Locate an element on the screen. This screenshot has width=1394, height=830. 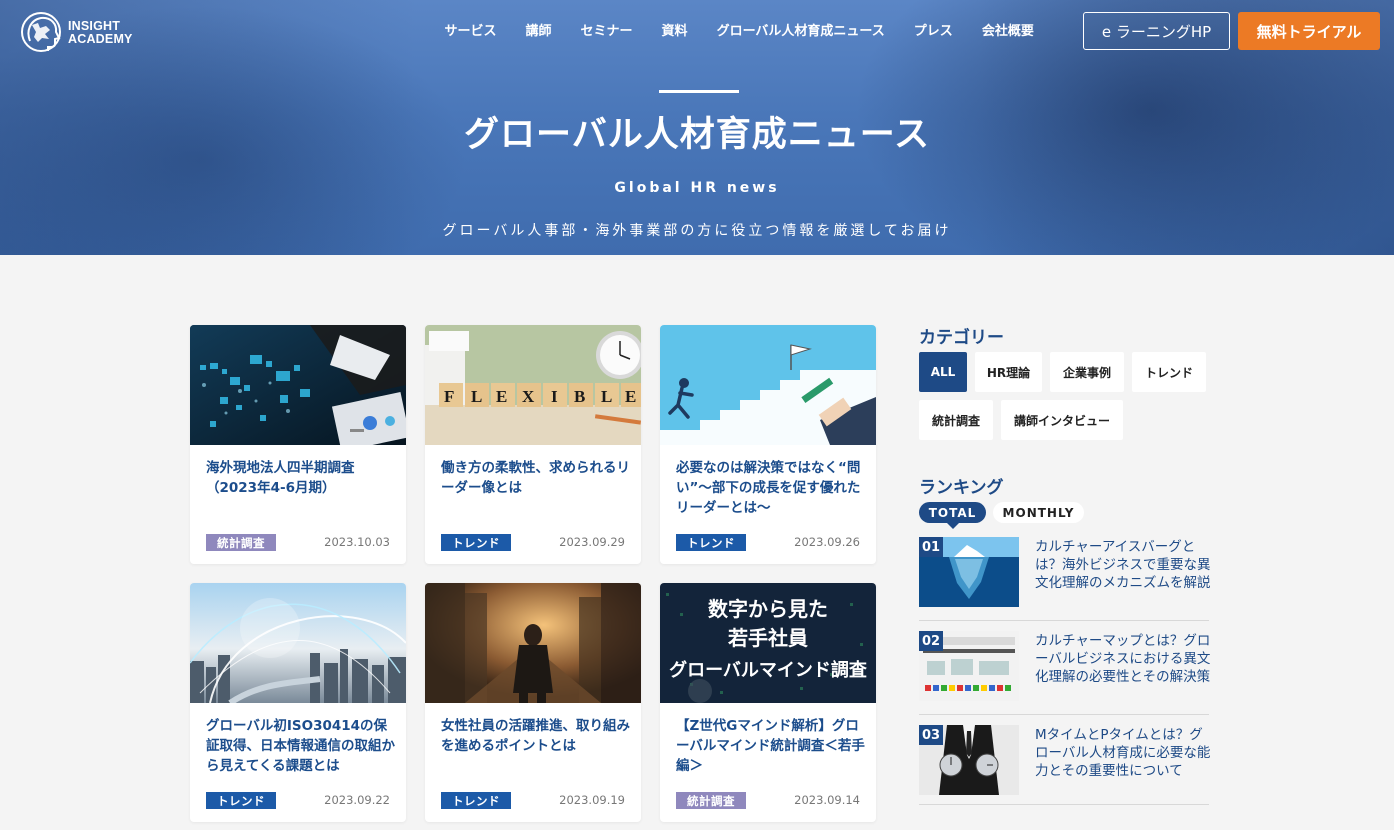
article-card: 海外現地法人四半期調査（2023年4-6月期） 統計調査 2023.10.03 is located at coordinates (298, 444).